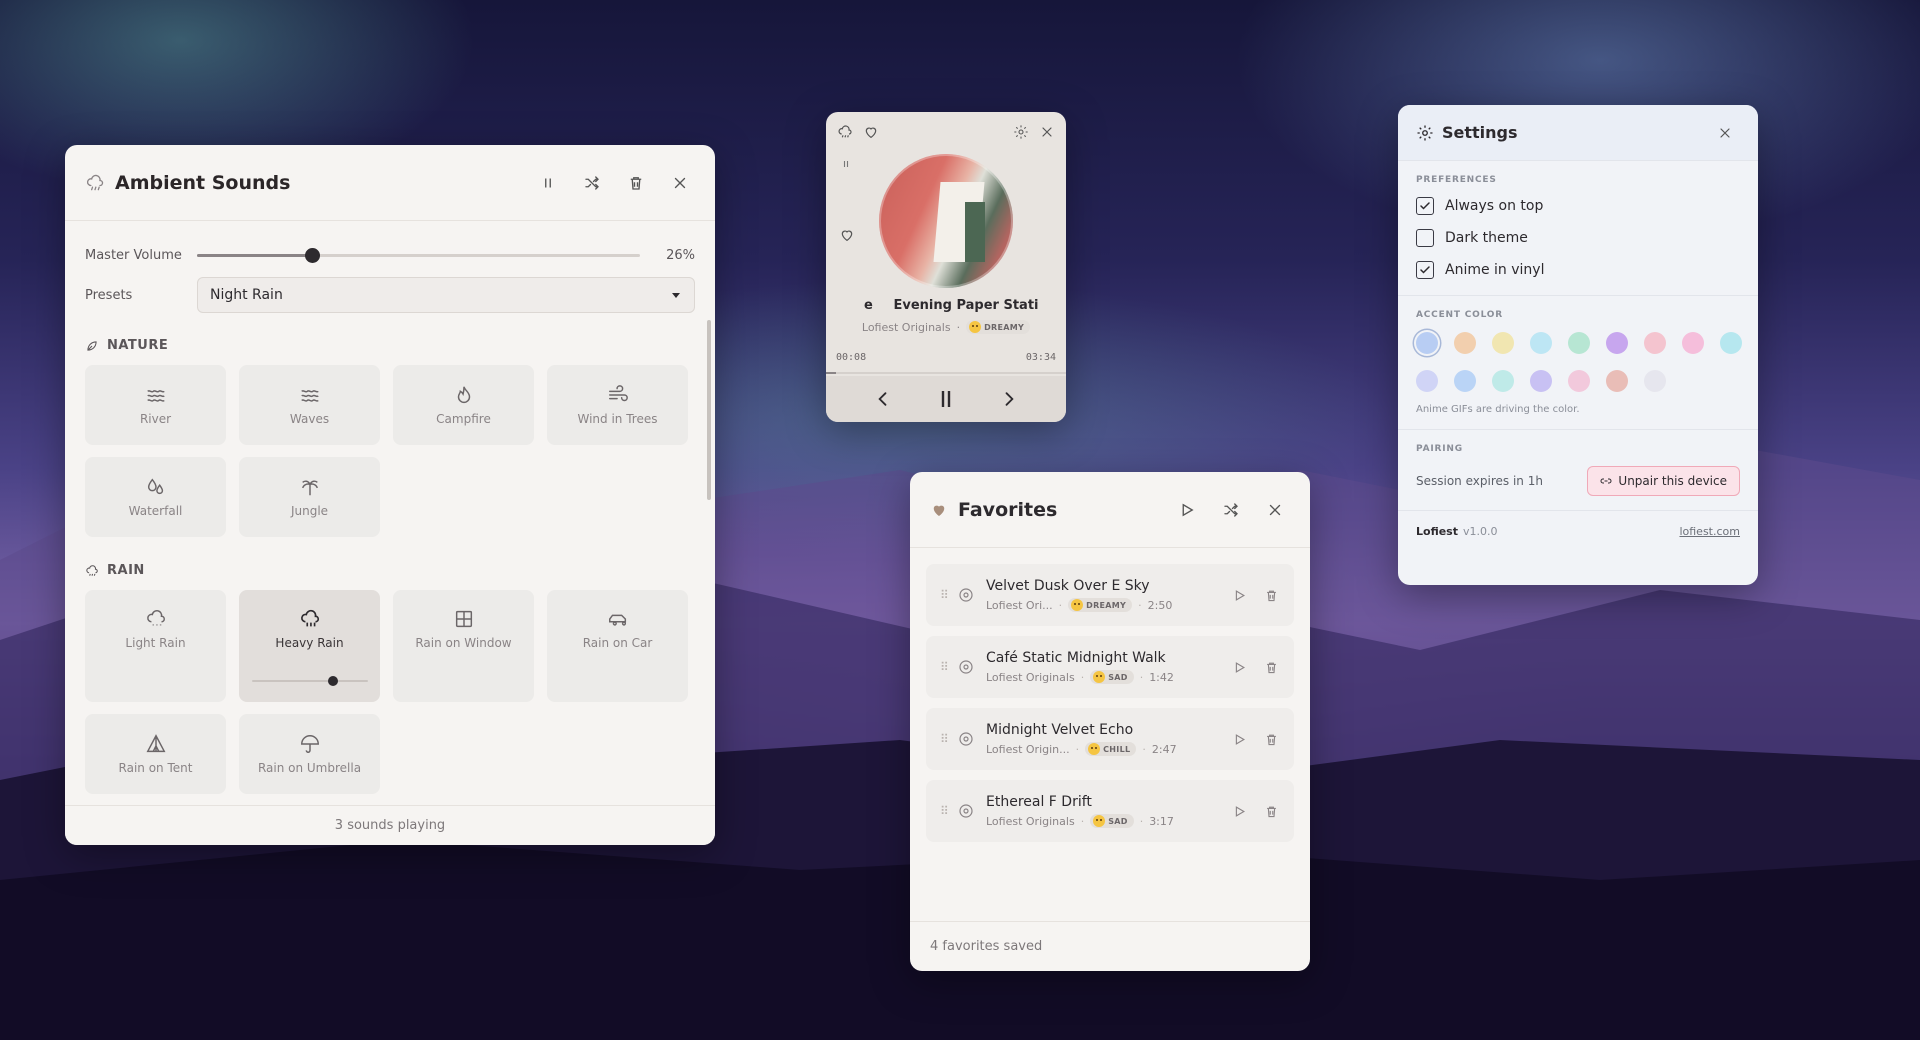  Describe the element at coordinates (1160, 605) in the screenshot. I see `favorite-duration: 2:50` at that location.